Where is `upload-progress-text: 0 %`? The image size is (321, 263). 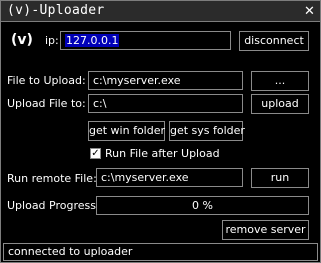 upload-progress-text: 0 % is located at coordinates (202, 205).